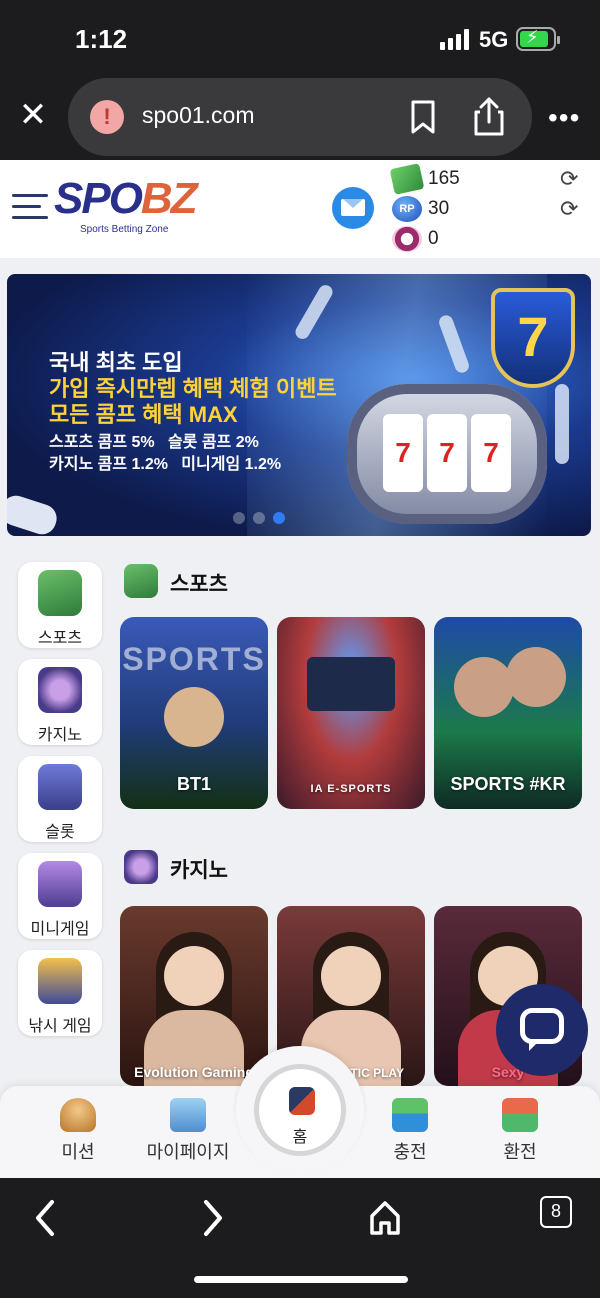 The image size is (600, 1298). I want to click on network-type: 5G, so click(494, 39).